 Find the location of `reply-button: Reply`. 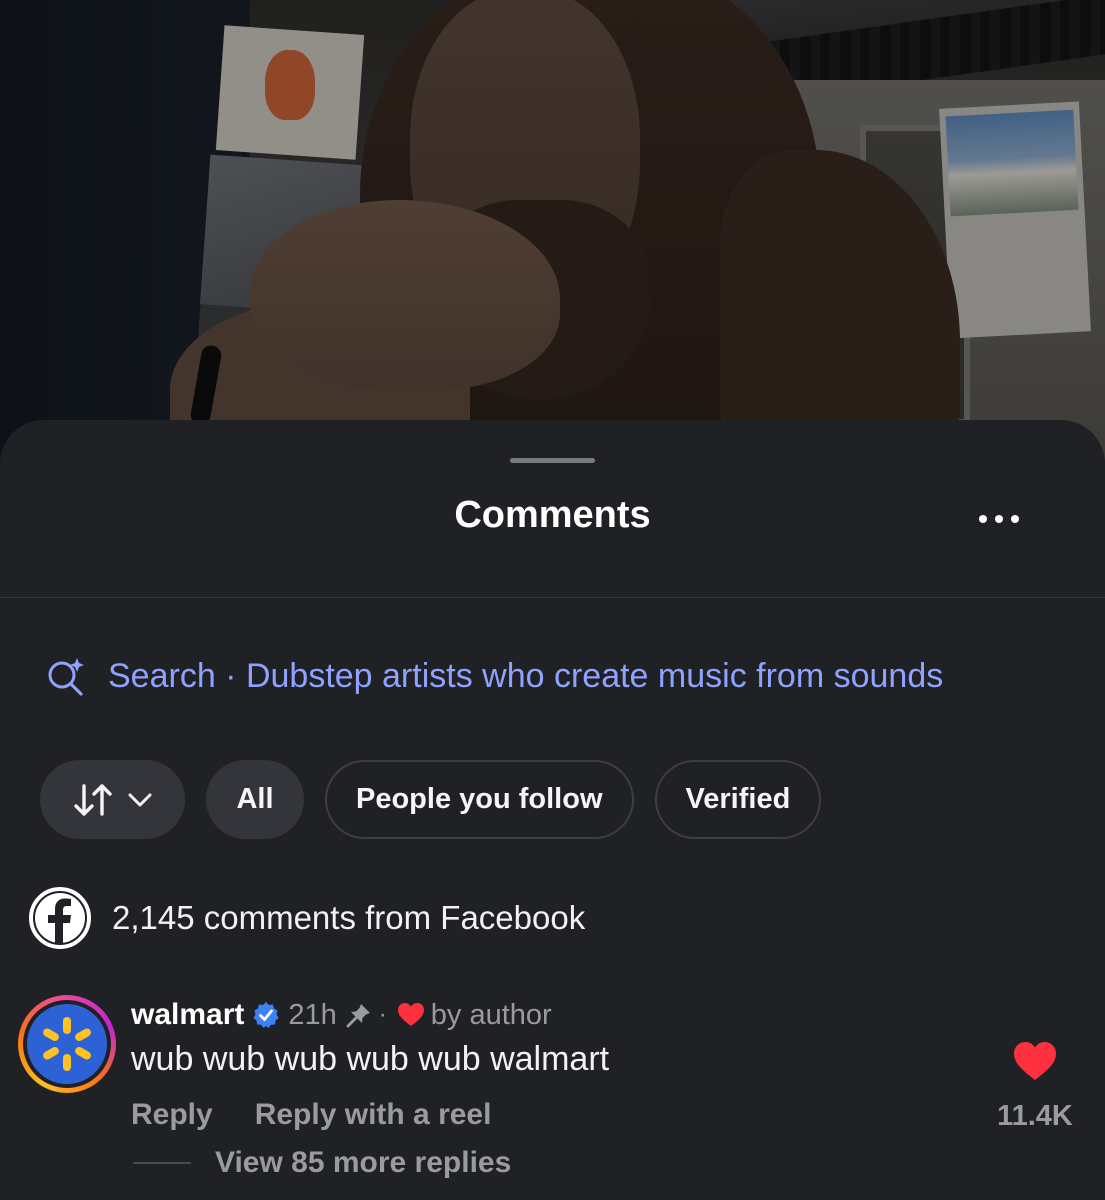

reply-button: Reply is located at coordinates (172, 1115).